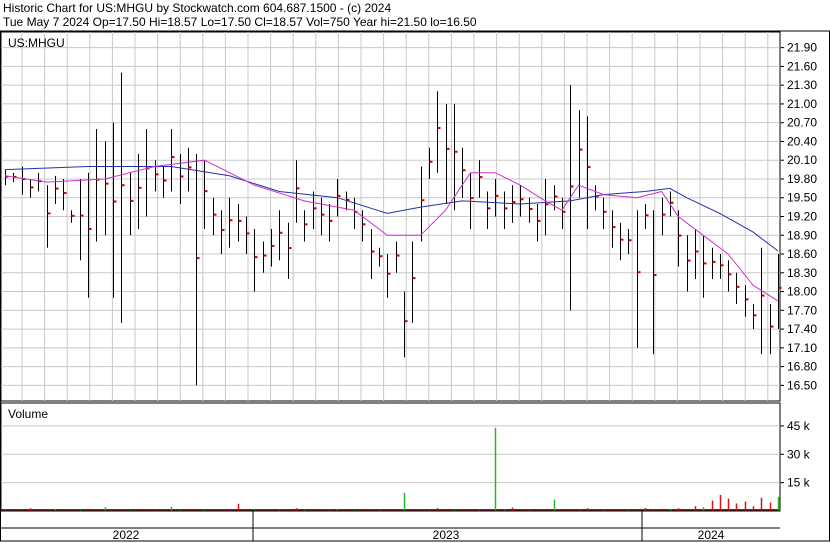 Image resolution: width=830 pixels, height=543 pixels. I want to click on price-y-tick-label: 21.90, so click(802, 48).